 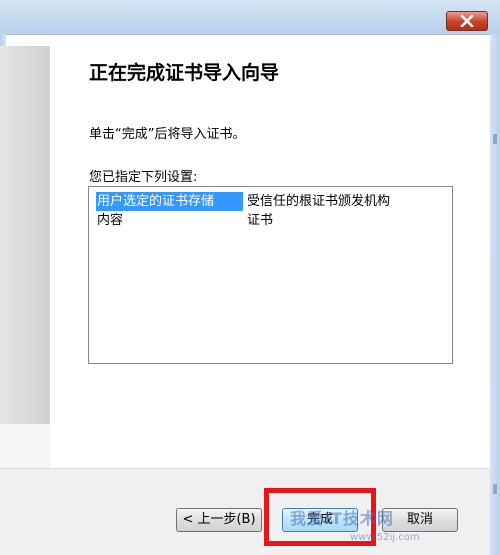 I want to click on wizard-heading: 正在完成证书导入向导, so click(x=184, y=73).